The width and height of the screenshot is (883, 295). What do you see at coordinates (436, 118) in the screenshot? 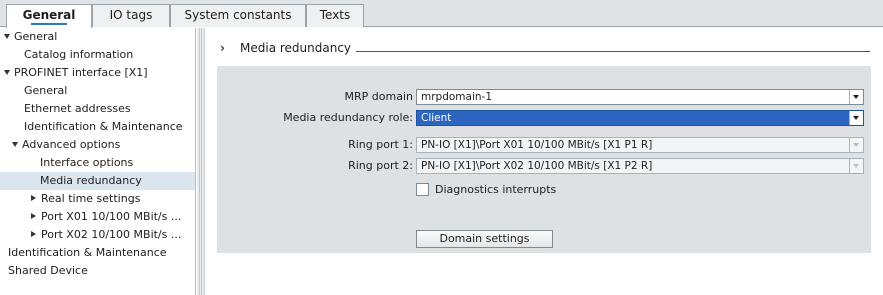
I see `media-redundancy-role-value: Client` at bounding box center [436, 118].